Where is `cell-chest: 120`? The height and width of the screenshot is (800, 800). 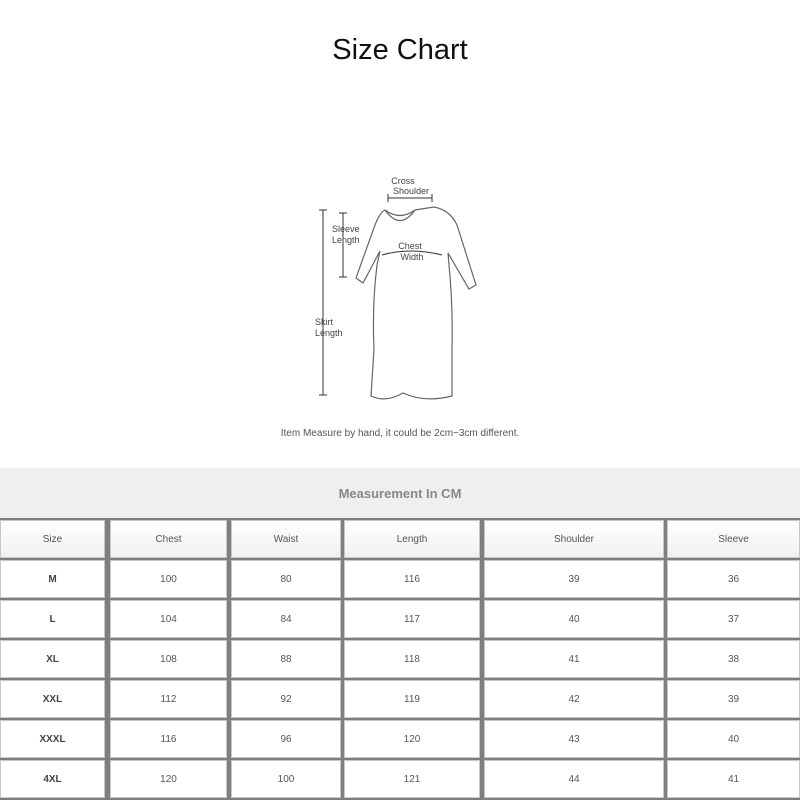 cell-chest: 120 is located at coordinates (168, 779).